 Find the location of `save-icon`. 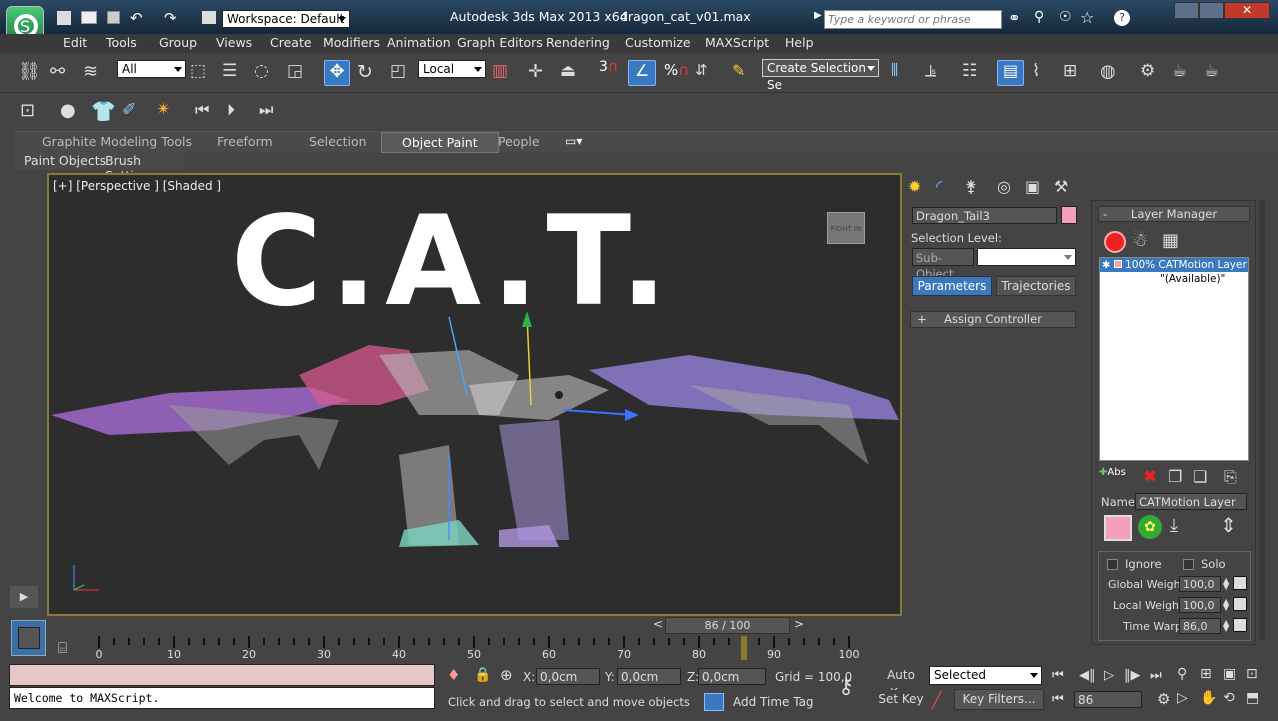

save-icon is located at coordinates (113, 17).